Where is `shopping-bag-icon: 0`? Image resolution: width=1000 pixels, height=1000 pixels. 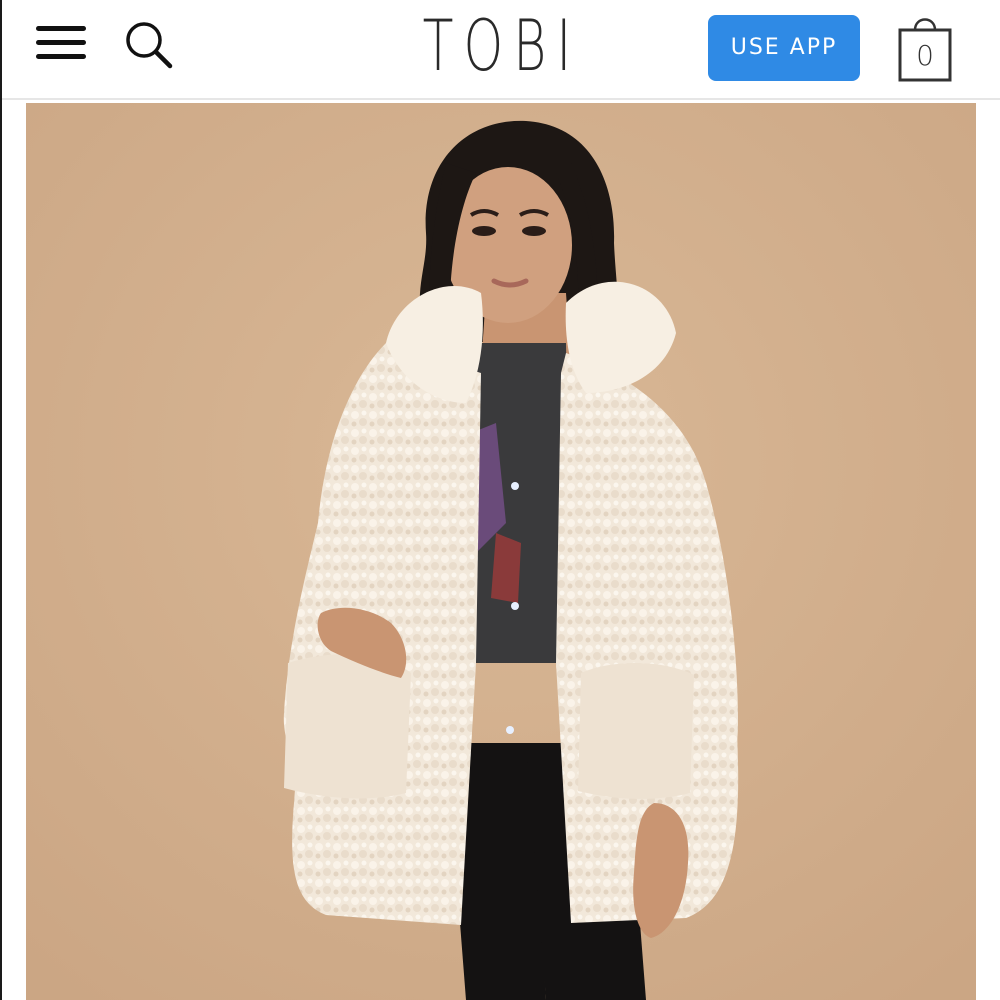 shopping-bag-icon: 0 is located at coordinates (925, 45).